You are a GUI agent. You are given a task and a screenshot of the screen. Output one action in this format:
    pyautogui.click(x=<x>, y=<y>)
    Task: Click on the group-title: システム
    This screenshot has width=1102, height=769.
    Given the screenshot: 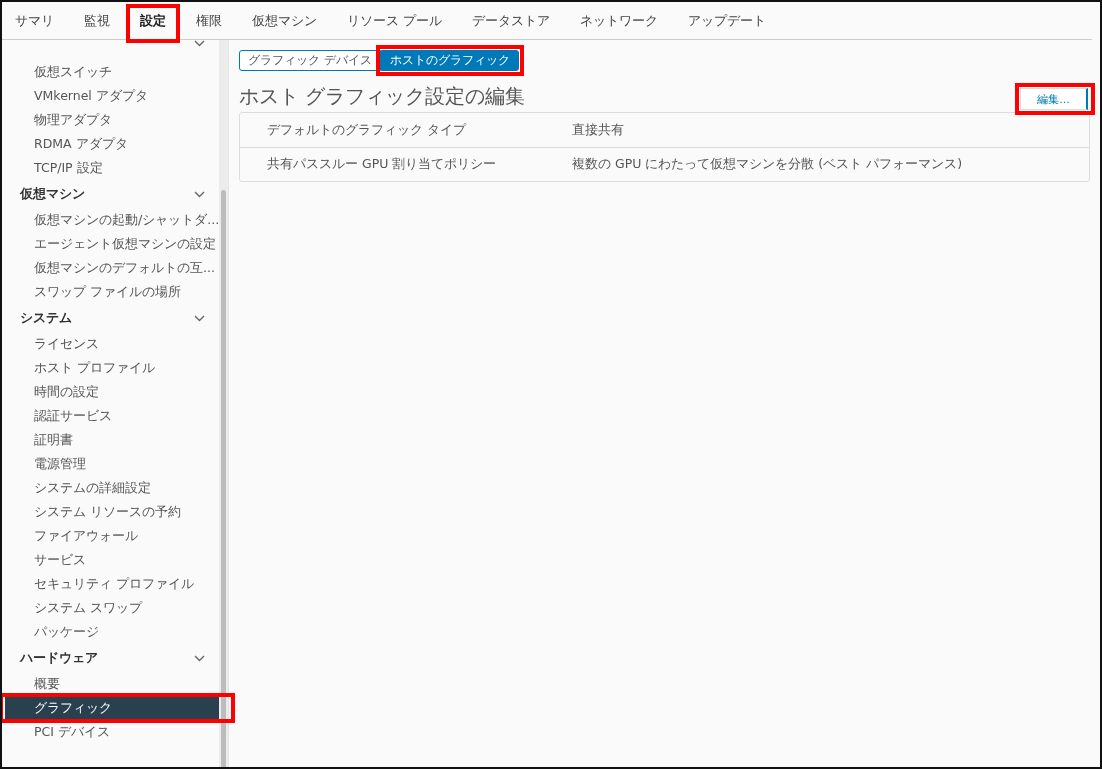 What is the action you would take?
    pyautogui.click(x=46, y=318)
    